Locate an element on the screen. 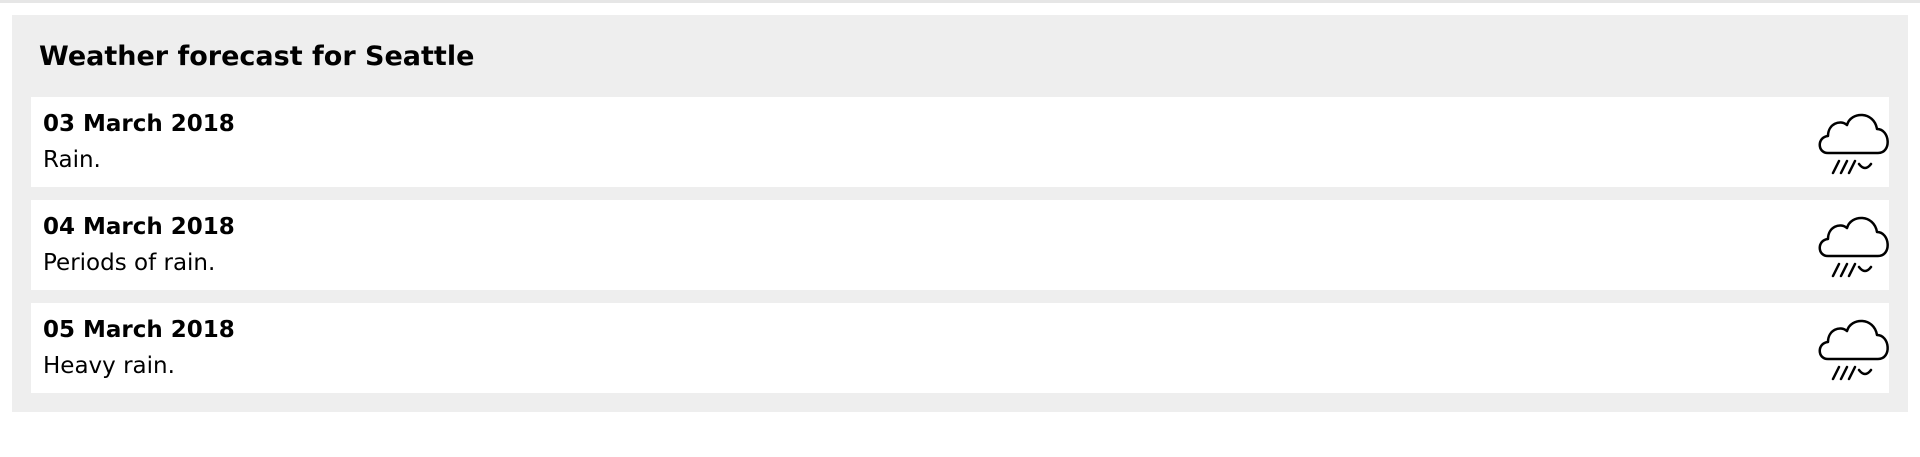  forecast-description: Heavy rain. is located at coordinates (109, 366).